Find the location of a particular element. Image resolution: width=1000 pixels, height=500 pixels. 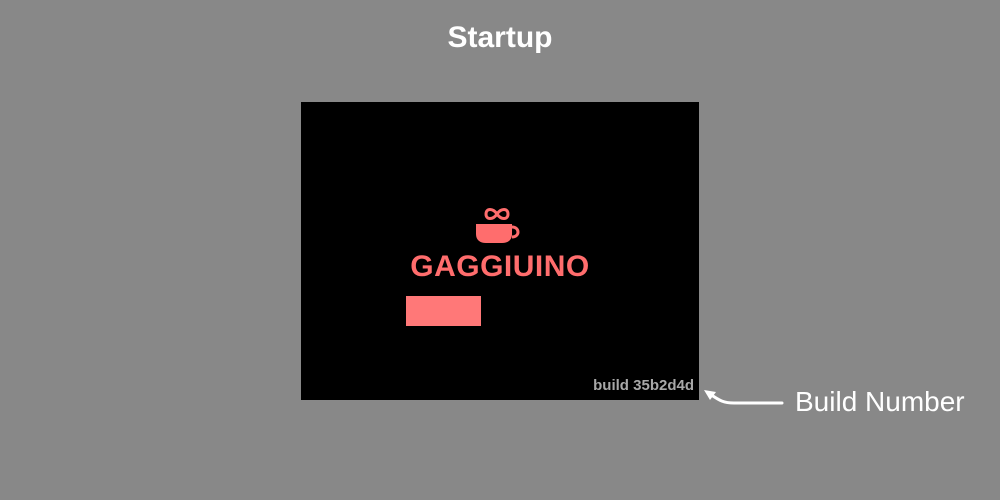

startup-progress-fill is located at coordinates (444, 311).